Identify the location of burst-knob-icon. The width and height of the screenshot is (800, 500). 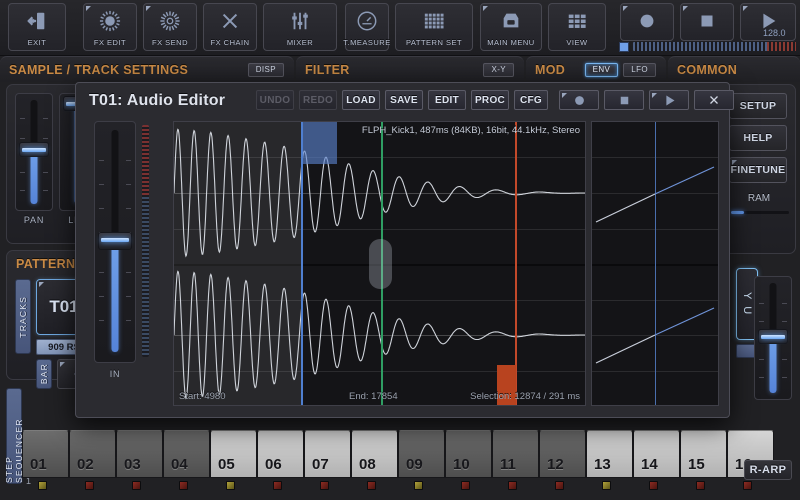
(110, 21).